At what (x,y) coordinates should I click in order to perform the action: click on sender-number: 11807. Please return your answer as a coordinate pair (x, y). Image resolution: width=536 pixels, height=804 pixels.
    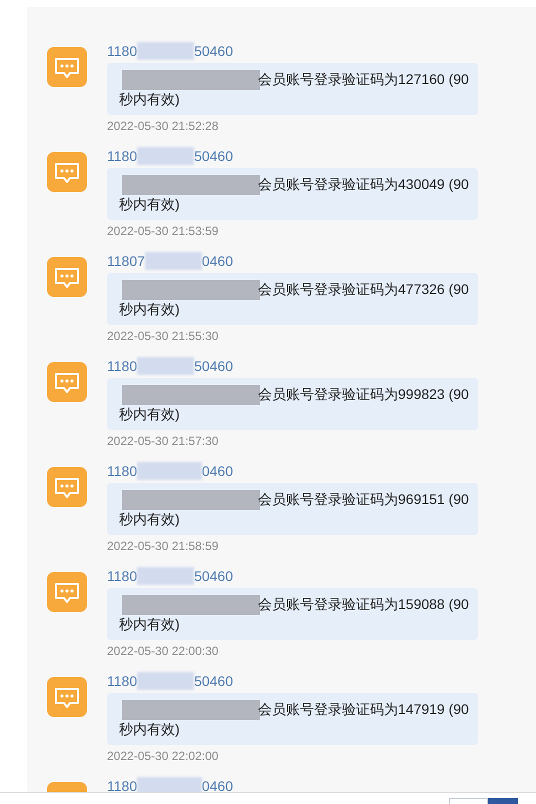
    Looking at the image, I should click on (126, 261).